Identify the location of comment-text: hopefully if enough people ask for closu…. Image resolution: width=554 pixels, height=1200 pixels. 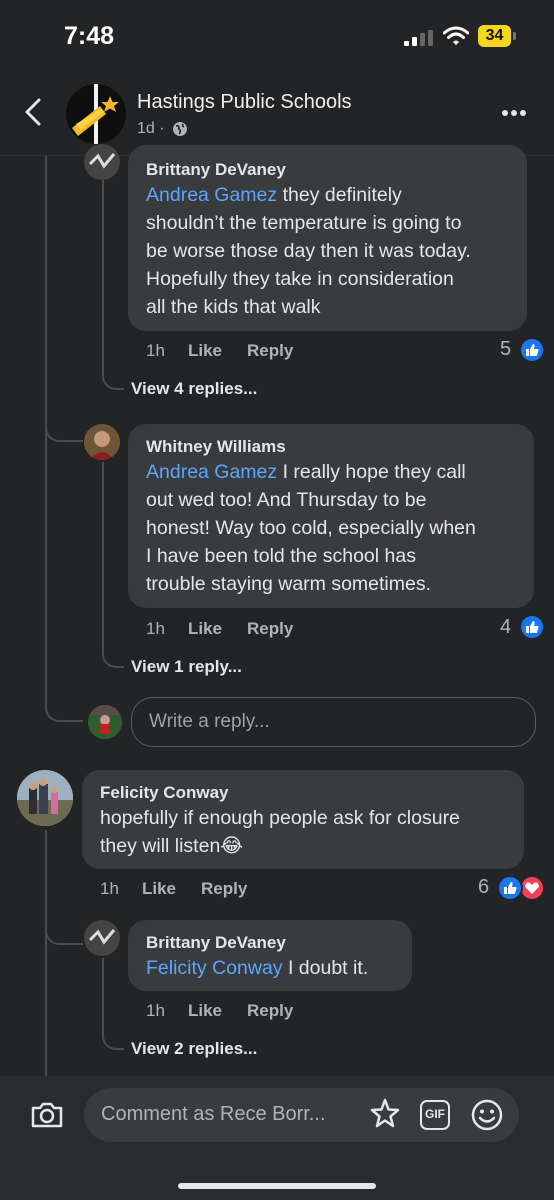
(280, 832).